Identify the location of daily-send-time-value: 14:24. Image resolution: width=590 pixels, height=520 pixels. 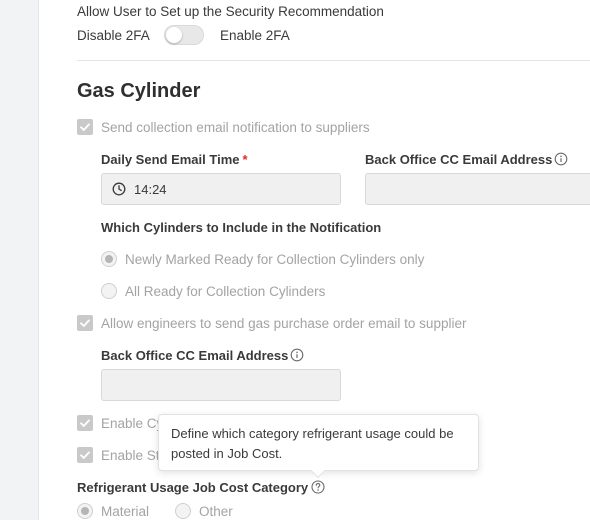
(150, 189).